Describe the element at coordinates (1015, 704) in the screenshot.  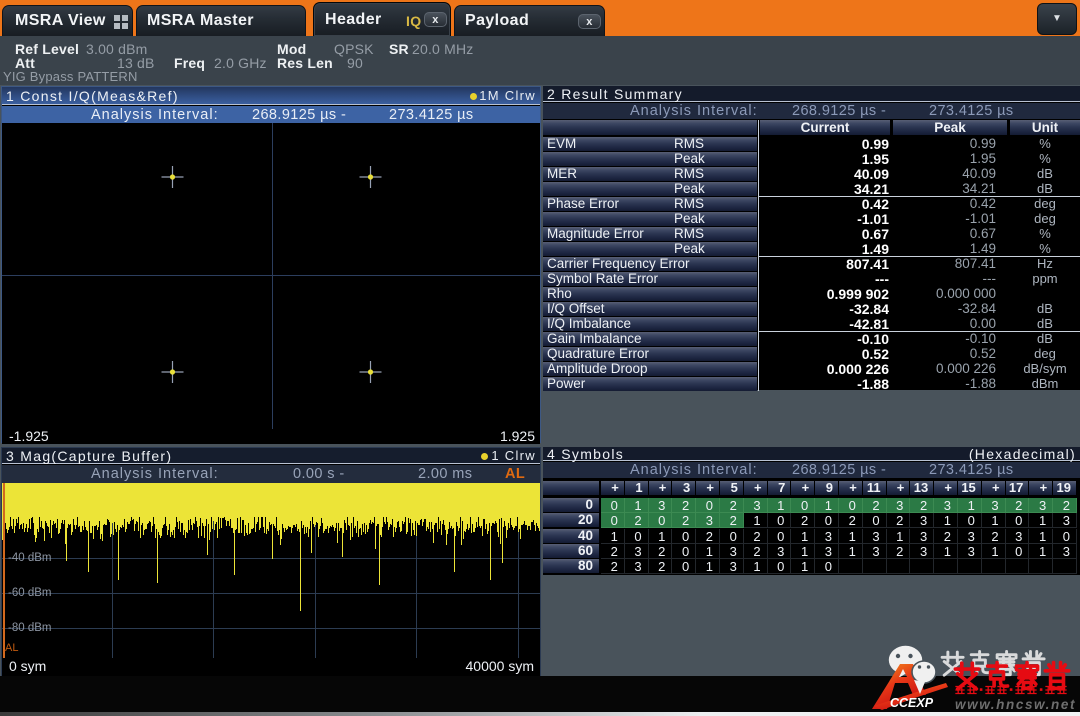
I see `svg-text: www.hncsw.net` at that location.